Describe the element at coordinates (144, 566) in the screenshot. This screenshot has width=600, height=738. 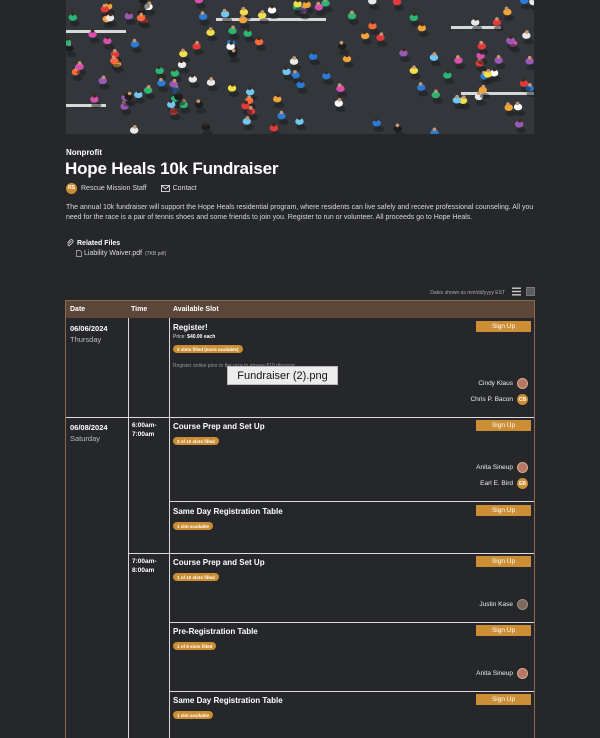
I see `time-cell: 7:00am- 8:00am` at that location.